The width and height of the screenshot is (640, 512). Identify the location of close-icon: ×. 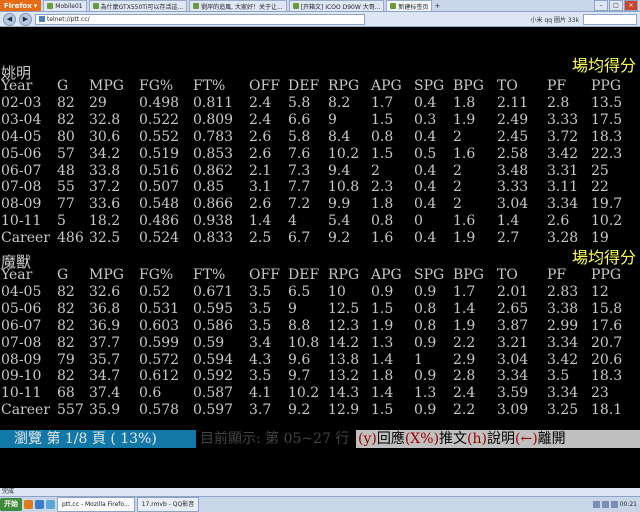
(631, 5).